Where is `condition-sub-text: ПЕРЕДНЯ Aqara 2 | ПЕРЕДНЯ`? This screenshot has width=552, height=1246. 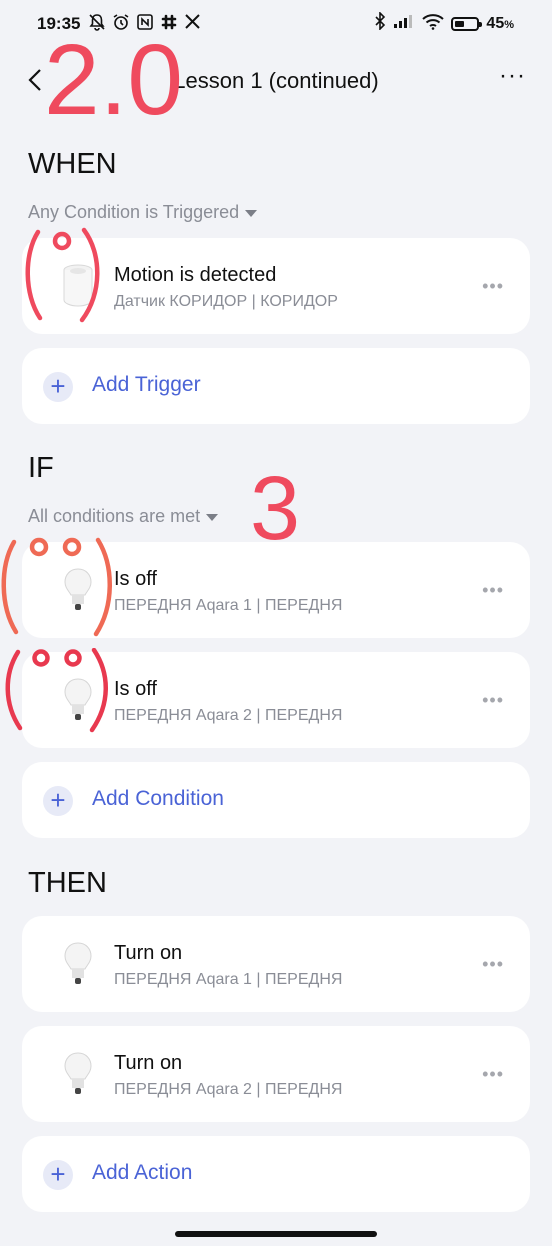
condition-sub-text: ПЕРЕДНЯ Aqara 2 | ПЕРЕДНЯ is located at coordinates (228, 715).